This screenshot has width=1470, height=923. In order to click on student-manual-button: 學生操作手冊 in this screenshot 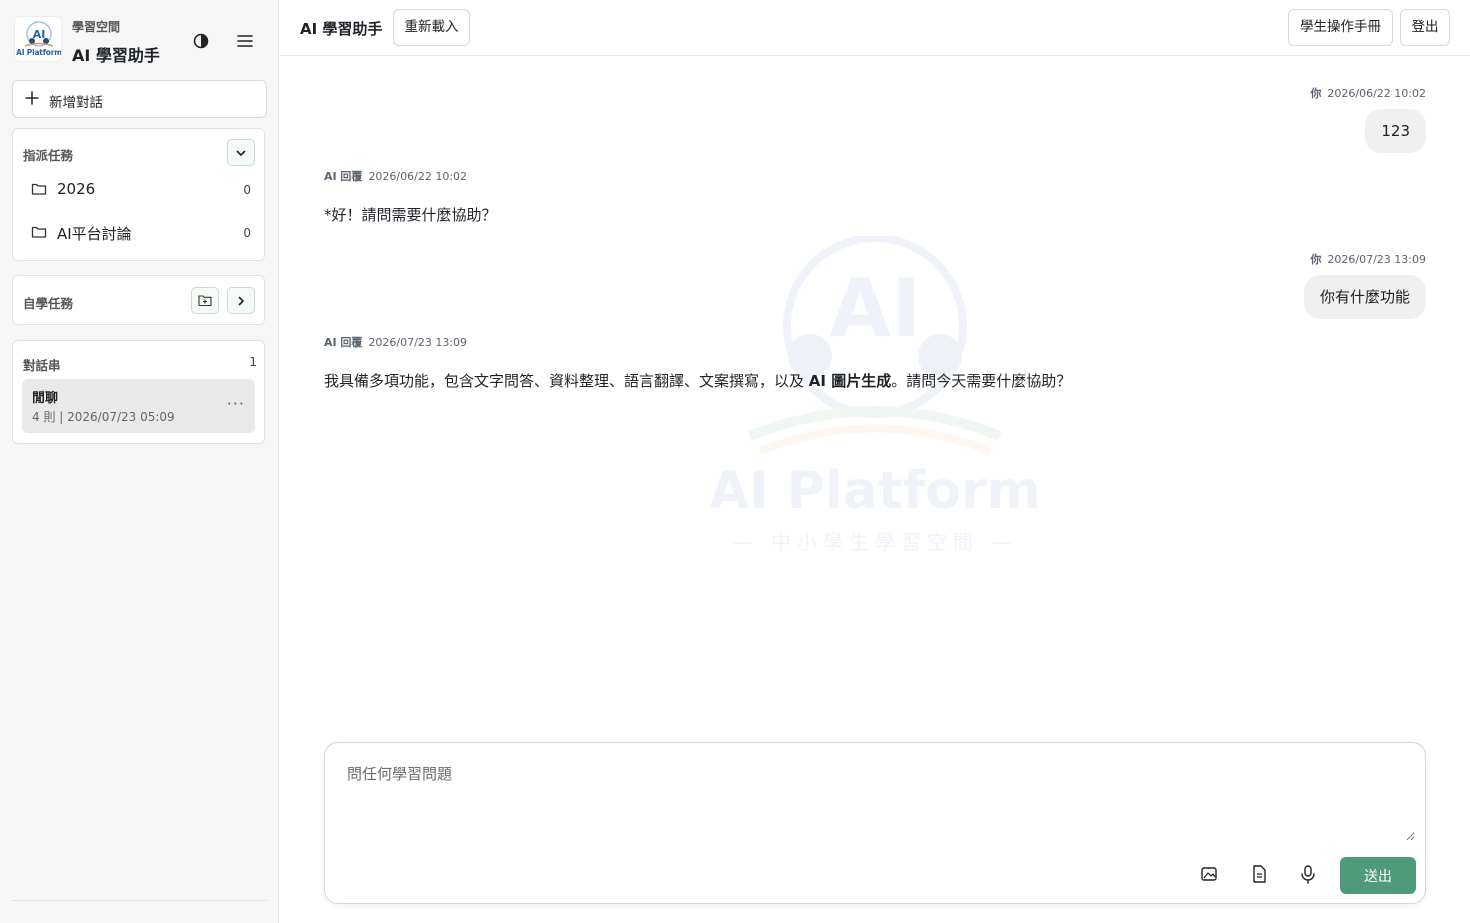, I will do `click(1340, 27)`.